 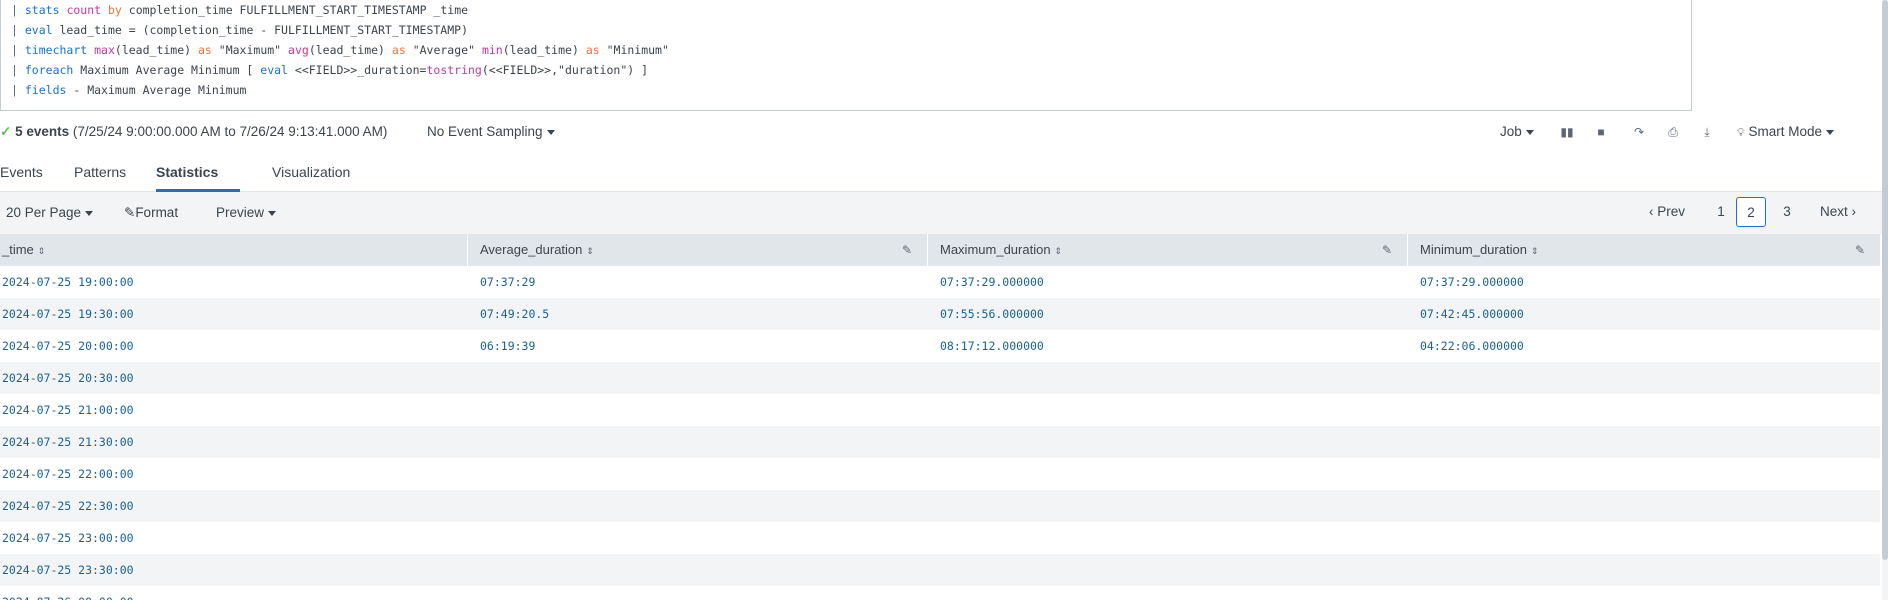 What do you see at coordinates (311, 172) in the screenshot?
I see `tab-visualization: Visualization` at bounding box center [311, 172].